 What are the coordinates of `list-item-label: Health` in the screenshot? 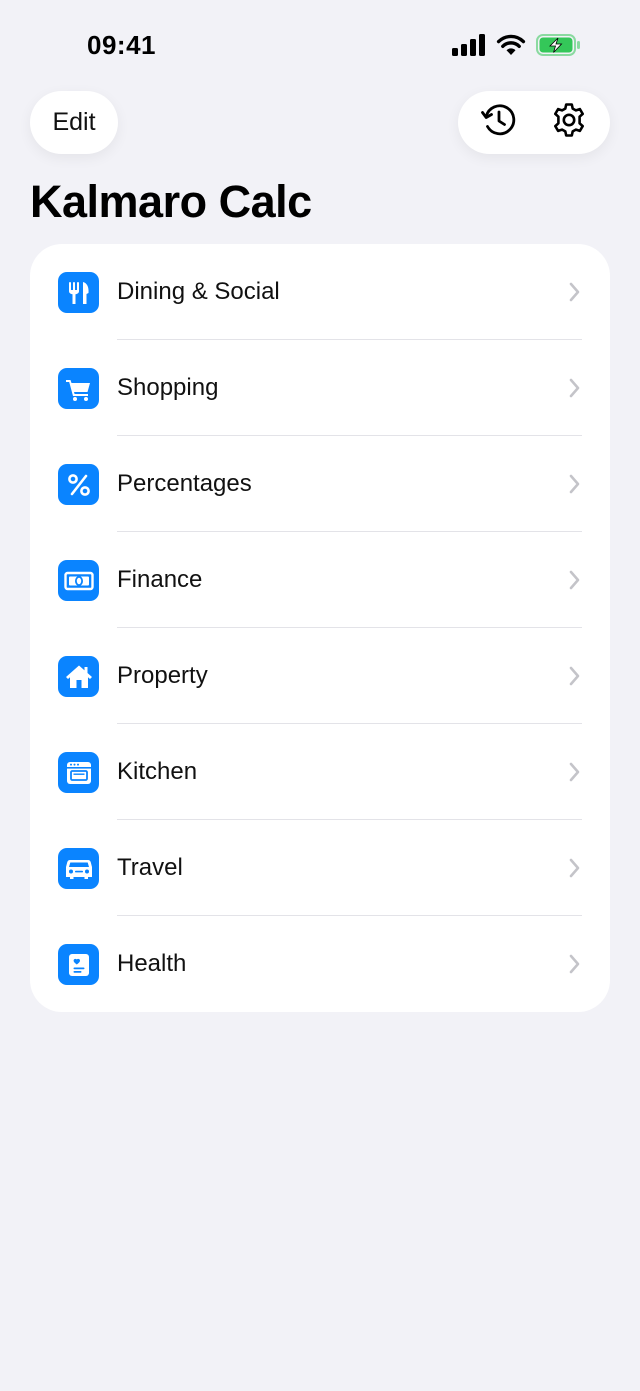 It's located at (152, 963).